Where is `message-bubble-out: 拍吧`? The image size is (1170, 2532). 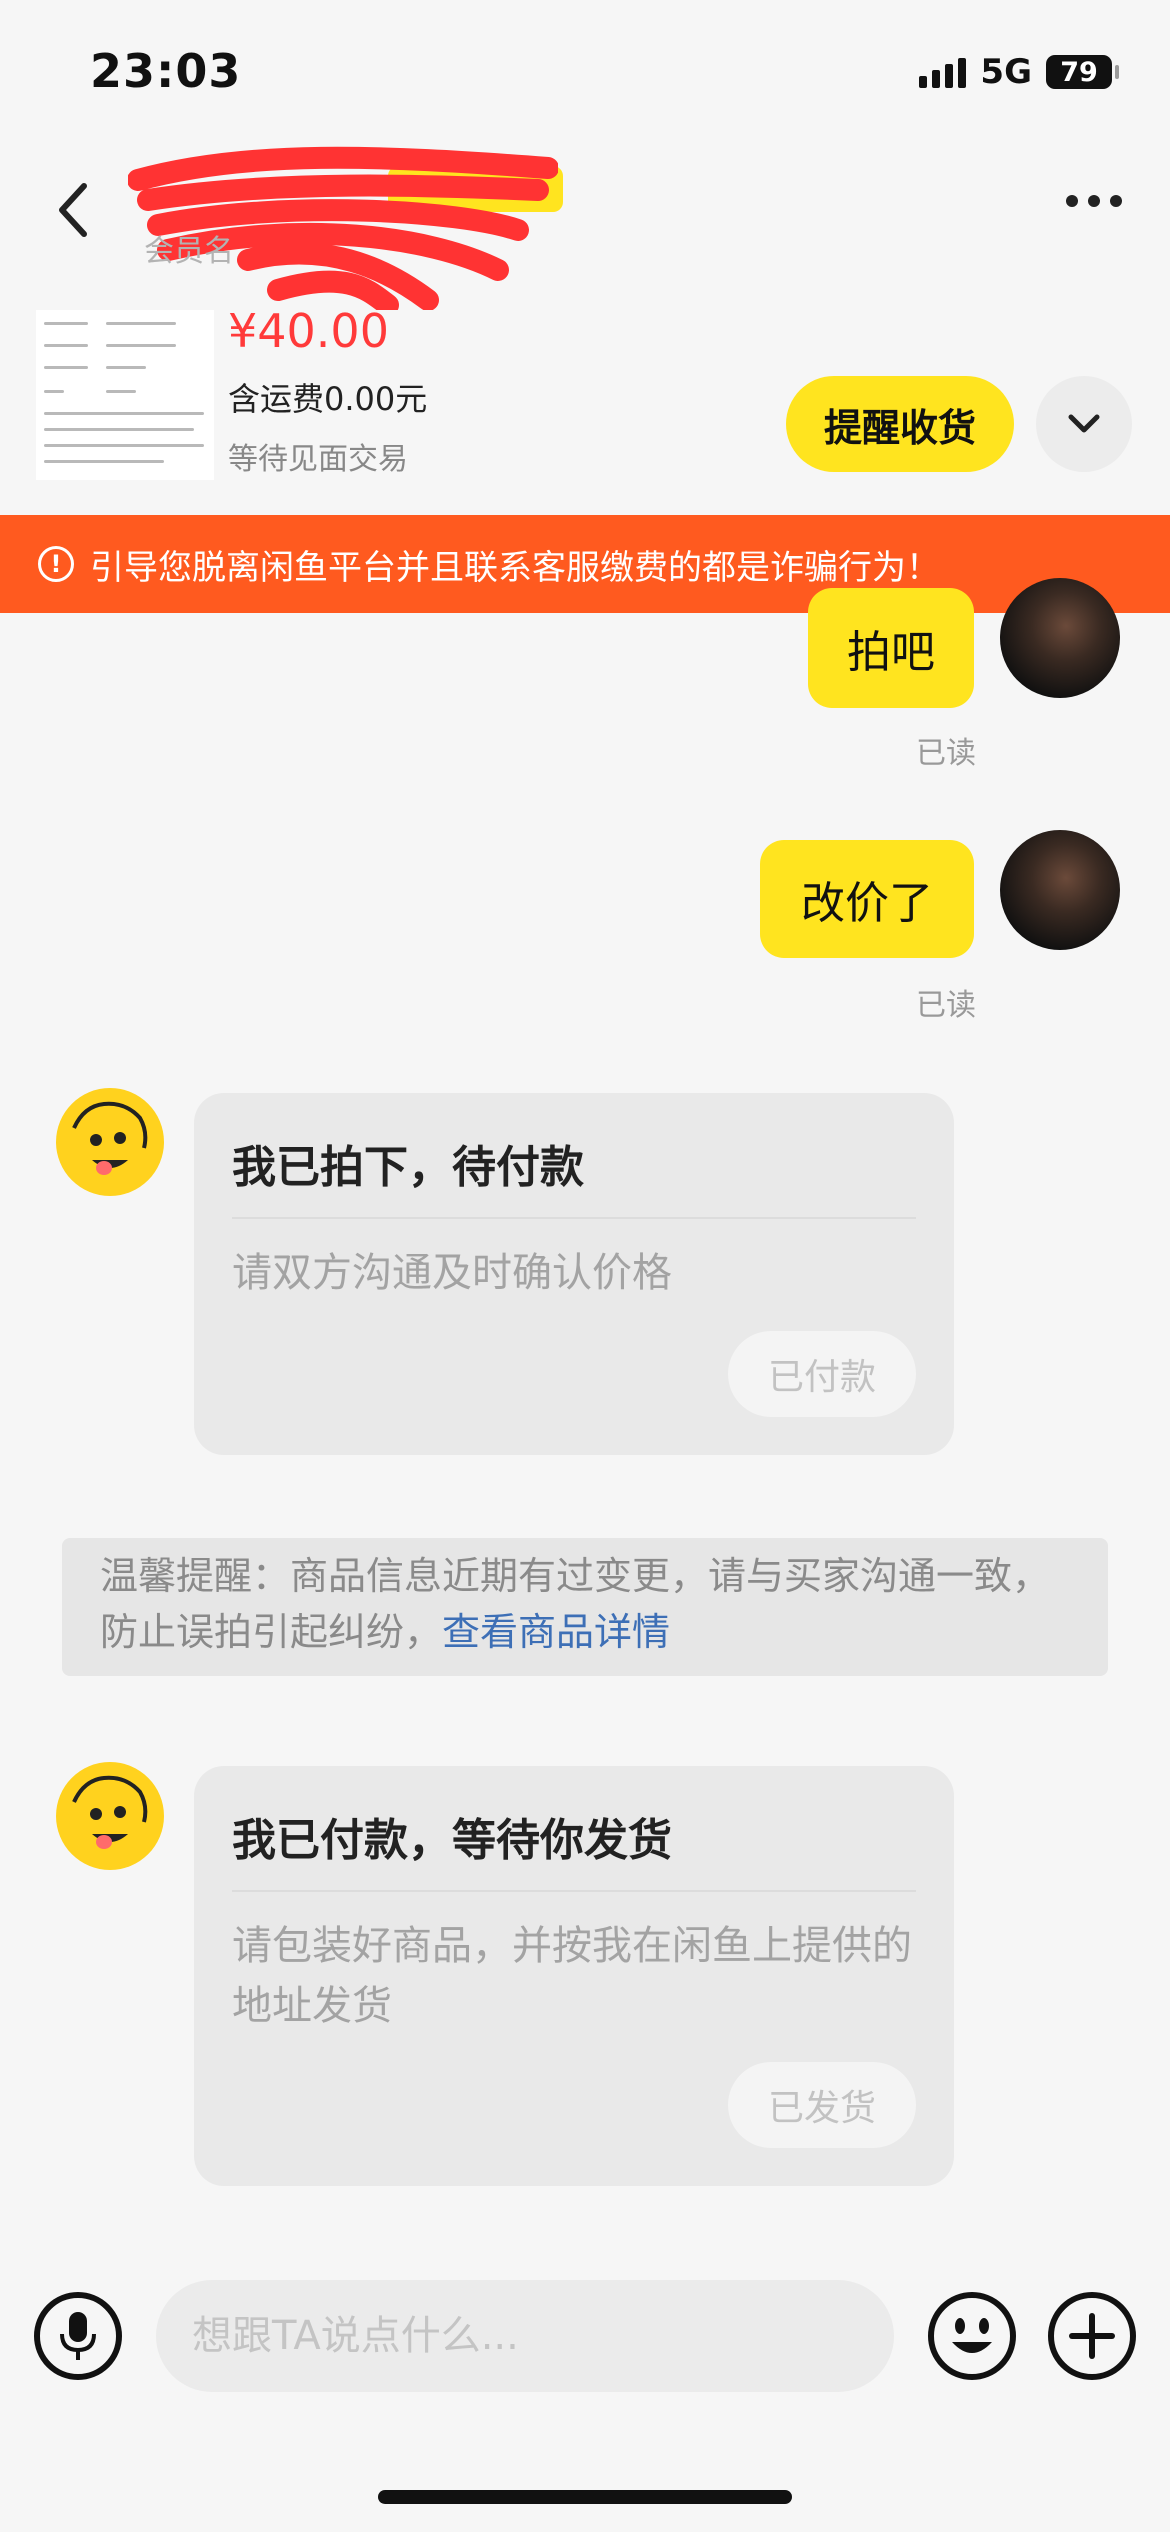
message-bubble-out: 拍吧 is located at coordinates (891, 648).